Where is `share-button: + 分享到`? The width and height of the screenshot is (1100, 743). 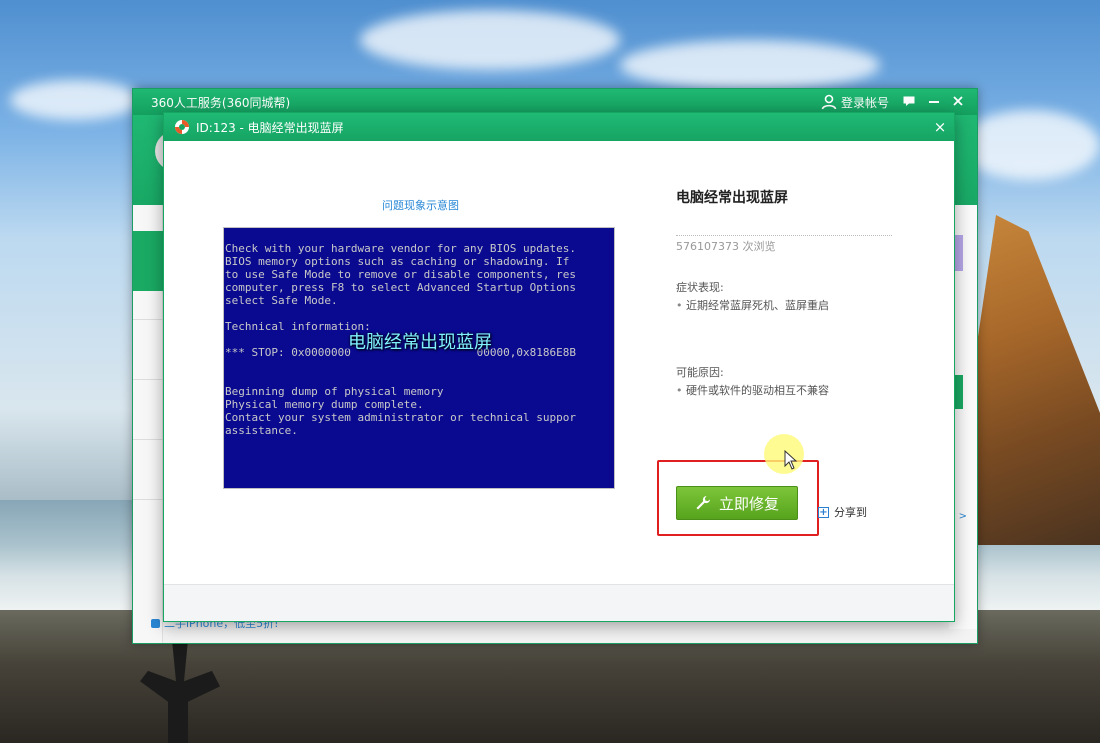 share-button: + 分享到 is located at coordinates (842, 512).